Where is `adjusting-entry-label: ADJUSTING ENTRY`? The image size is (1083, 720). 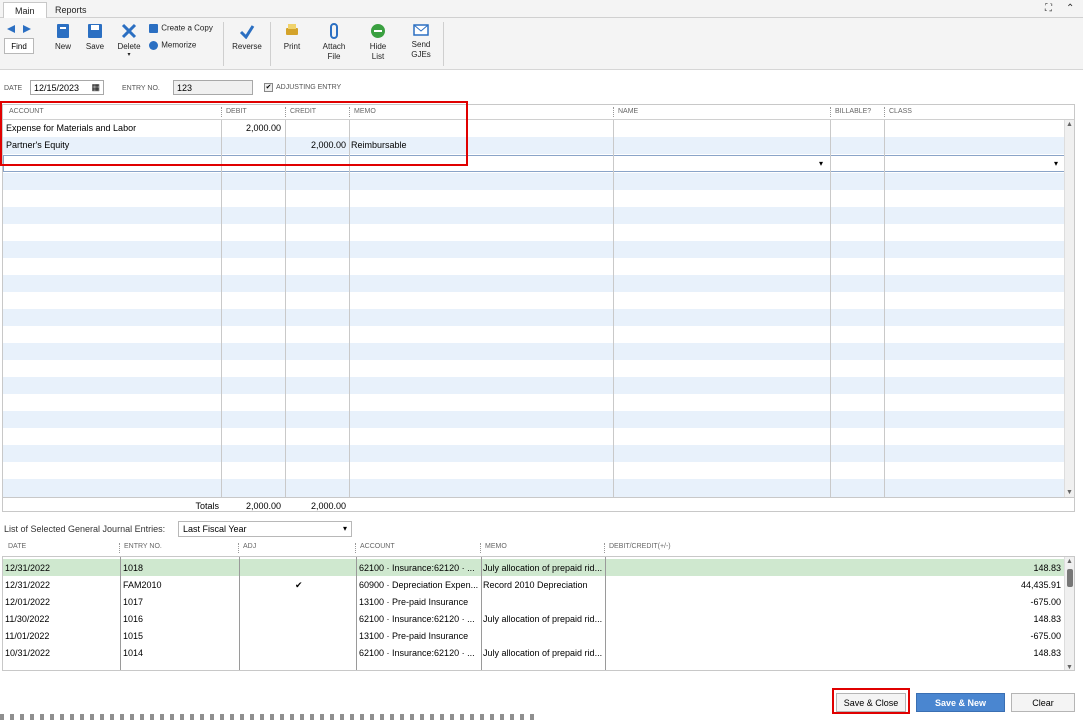
adjusting-entry-label: ADJUSTING ENTRY is located at coordinates (309, 87).